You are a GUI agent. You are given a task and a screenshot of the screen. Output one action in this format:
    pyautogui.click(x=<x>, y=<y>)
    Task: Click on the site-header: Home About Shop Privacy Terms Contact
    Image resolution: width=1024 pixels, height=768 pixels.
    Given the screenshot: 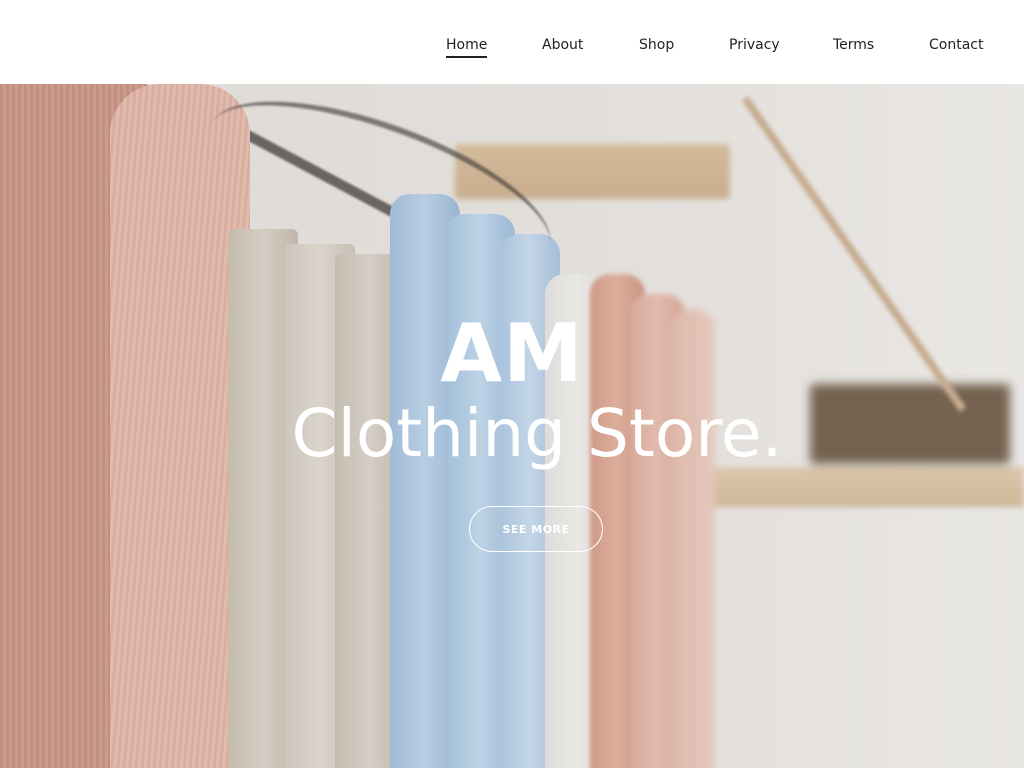 What is the action you would take?
    pyautogui.click(x=512, y=42)
    